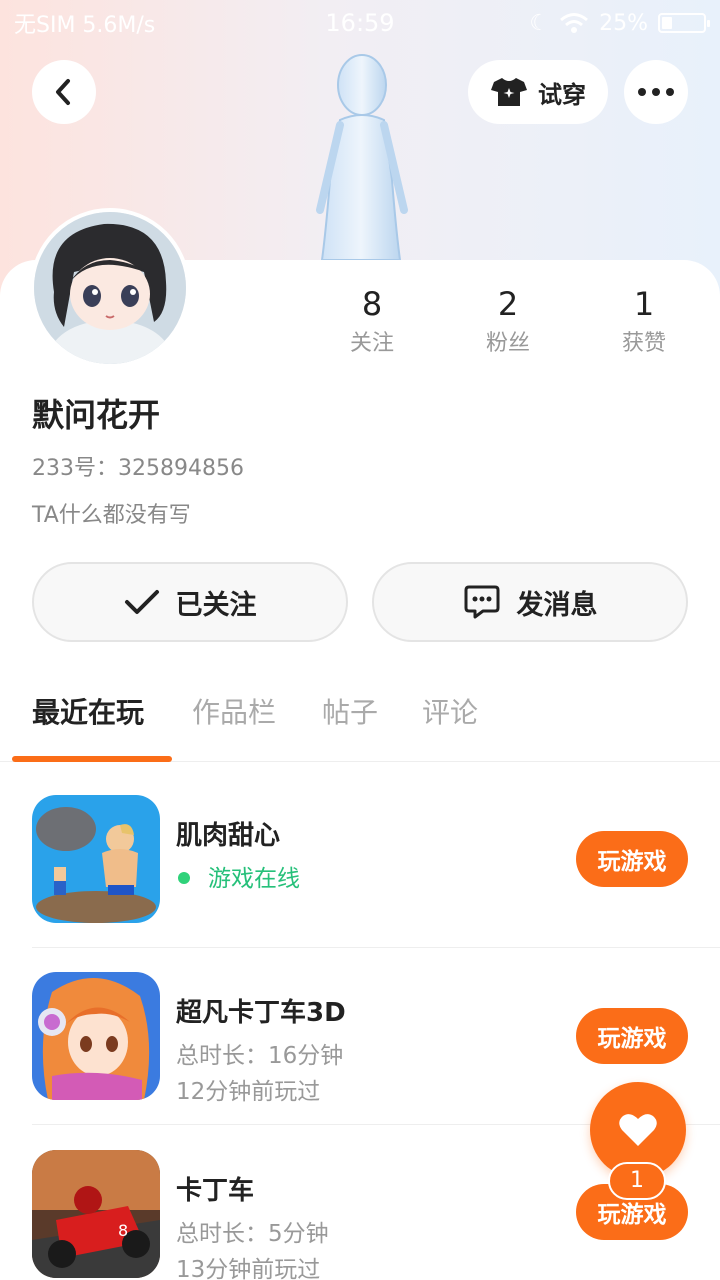 The image size is (720, 1280). Describe the element at coordinates (376, 947) in the screenshot. I see `divider` at that location.